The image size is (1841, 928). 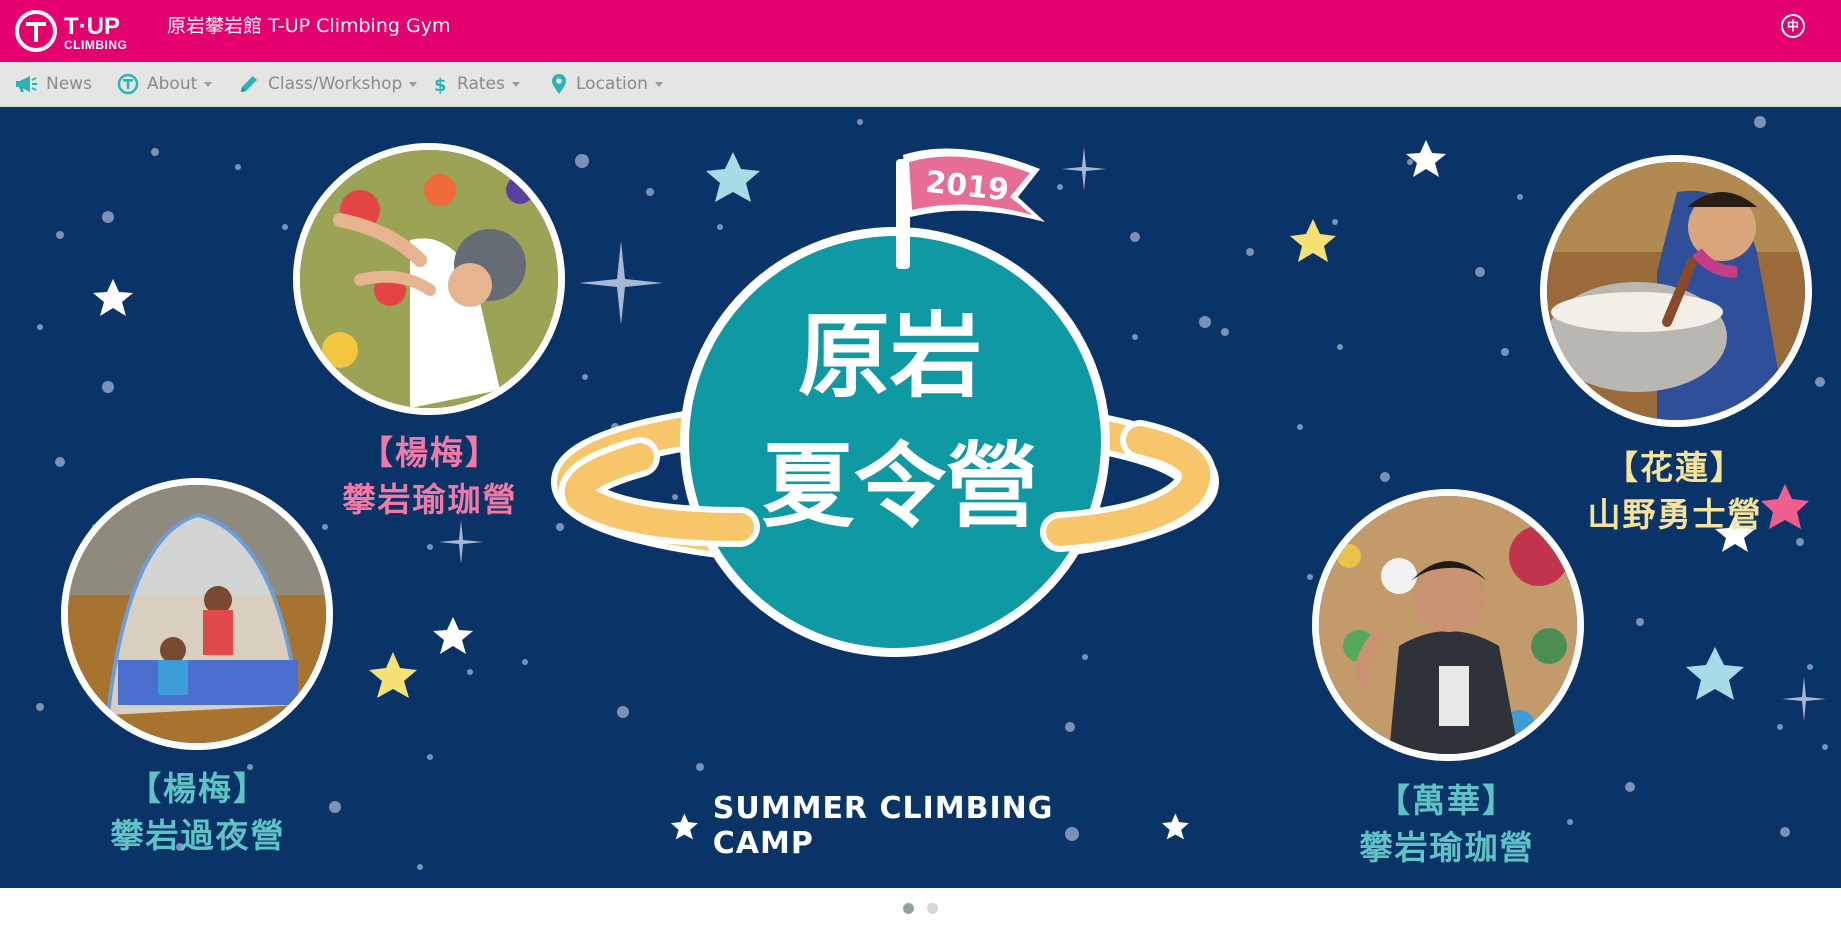 I want to click on photo-kid-cooking, so click(x=1676, y=291).